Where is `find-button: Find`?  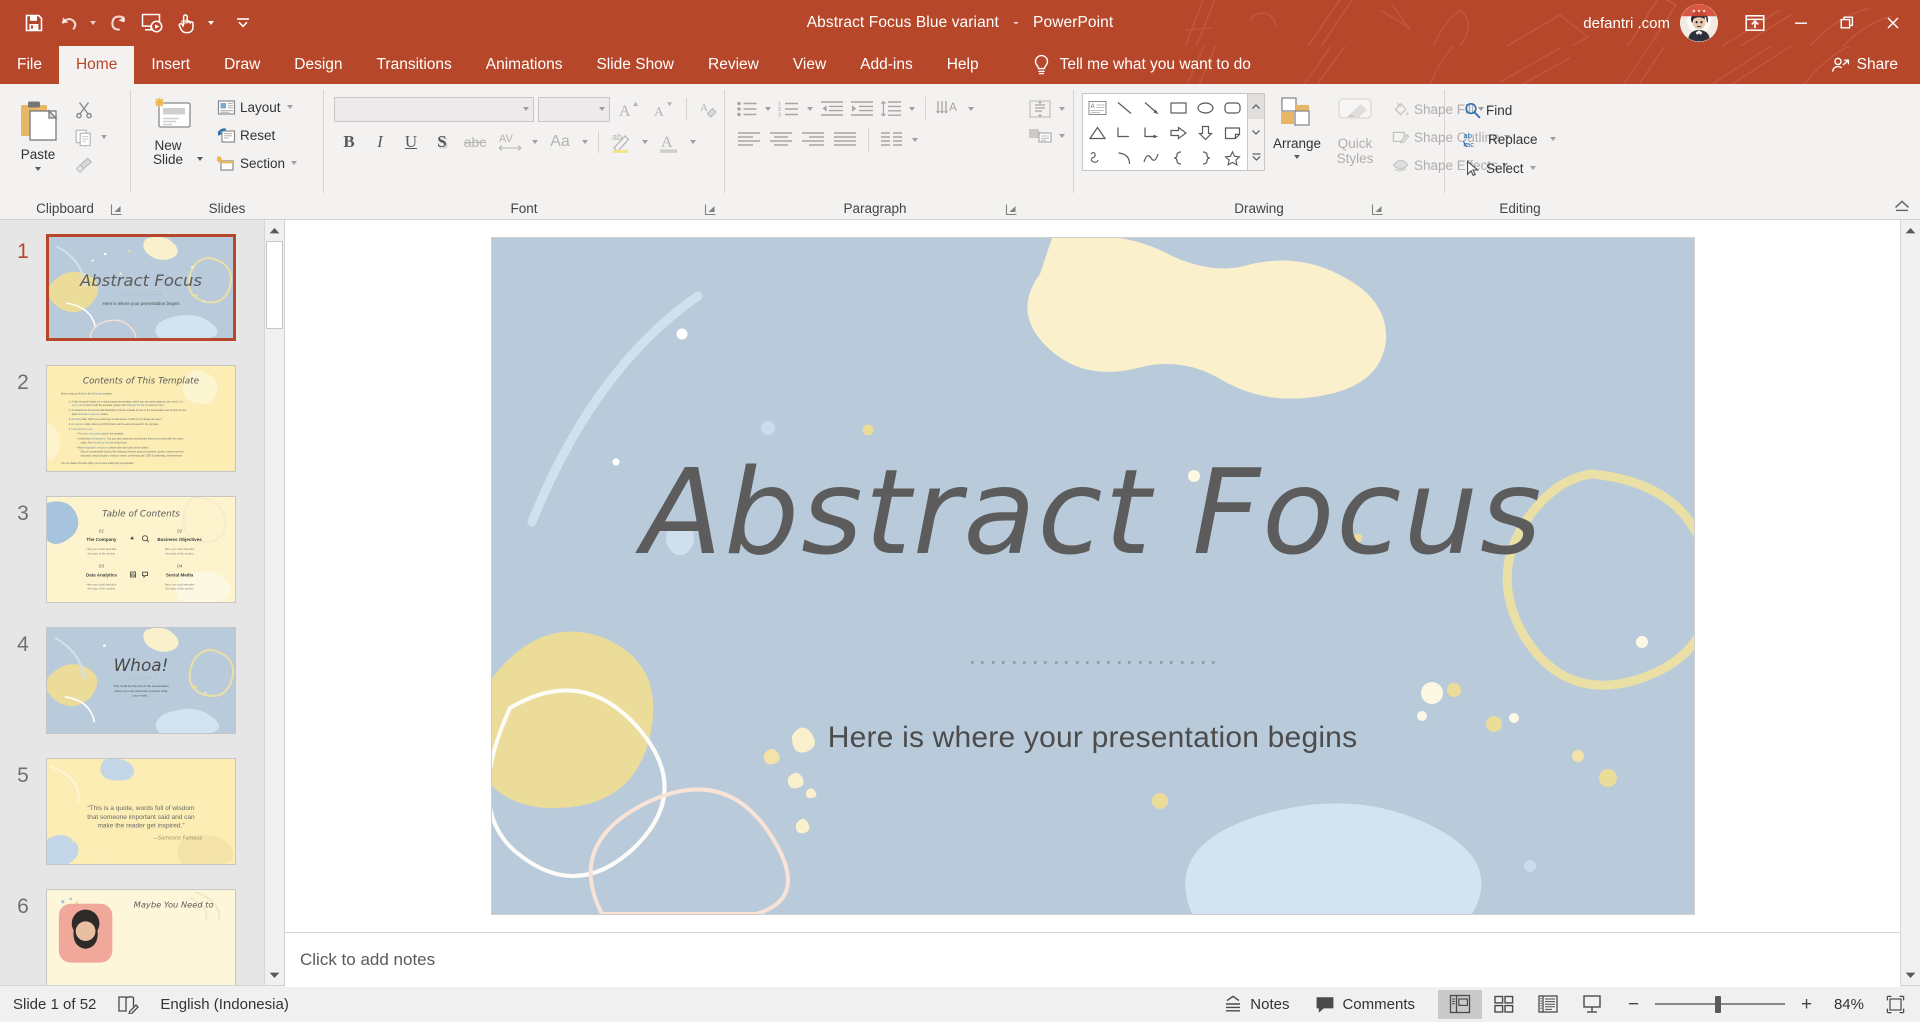 find-button: Find is located at coordinates (1487, 110).